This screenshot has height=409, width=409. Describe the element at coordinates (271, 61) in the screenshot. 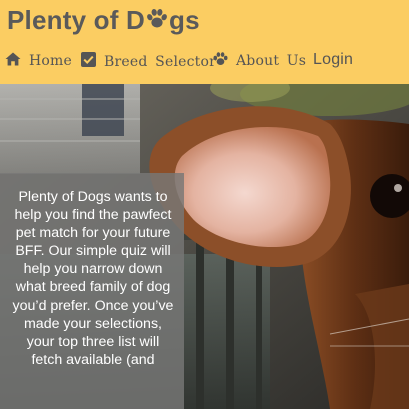

I see `nav-about-us-label: About Us` at that location.